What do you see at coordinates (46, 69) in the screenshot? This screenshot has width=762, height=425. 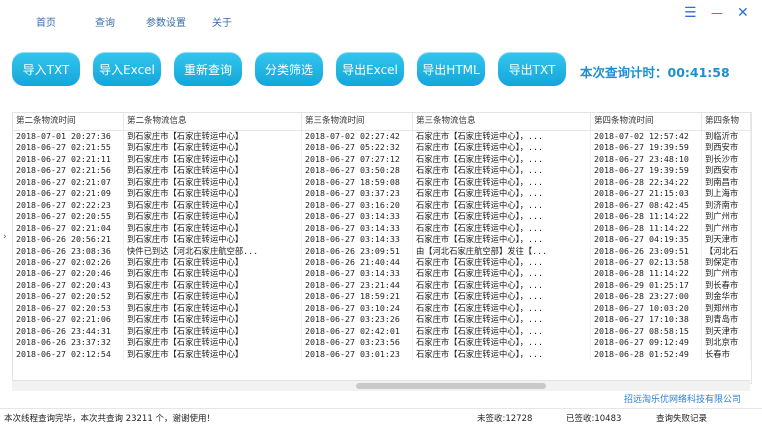 I see `import-txt-button: 导入TXT` at bounding box center [46, 69].